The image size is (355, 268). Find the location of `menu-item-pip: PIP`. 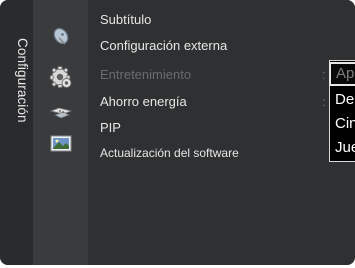

menu-item-pip: PIP is located at coordinates (110, 127).